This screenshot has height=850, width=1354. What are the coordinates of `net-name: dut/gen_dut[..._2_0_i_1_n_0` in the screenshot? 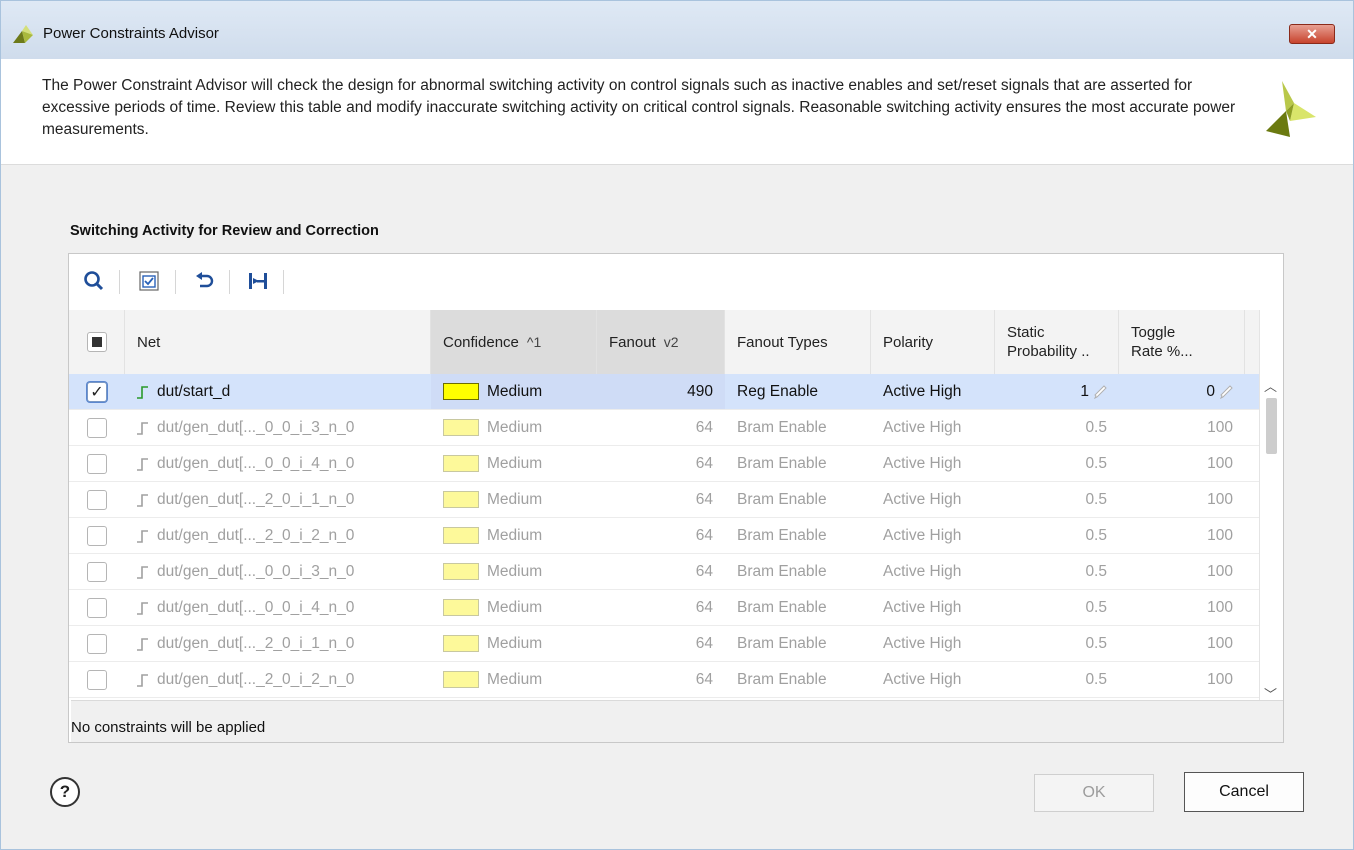 It's located at (256, 499).